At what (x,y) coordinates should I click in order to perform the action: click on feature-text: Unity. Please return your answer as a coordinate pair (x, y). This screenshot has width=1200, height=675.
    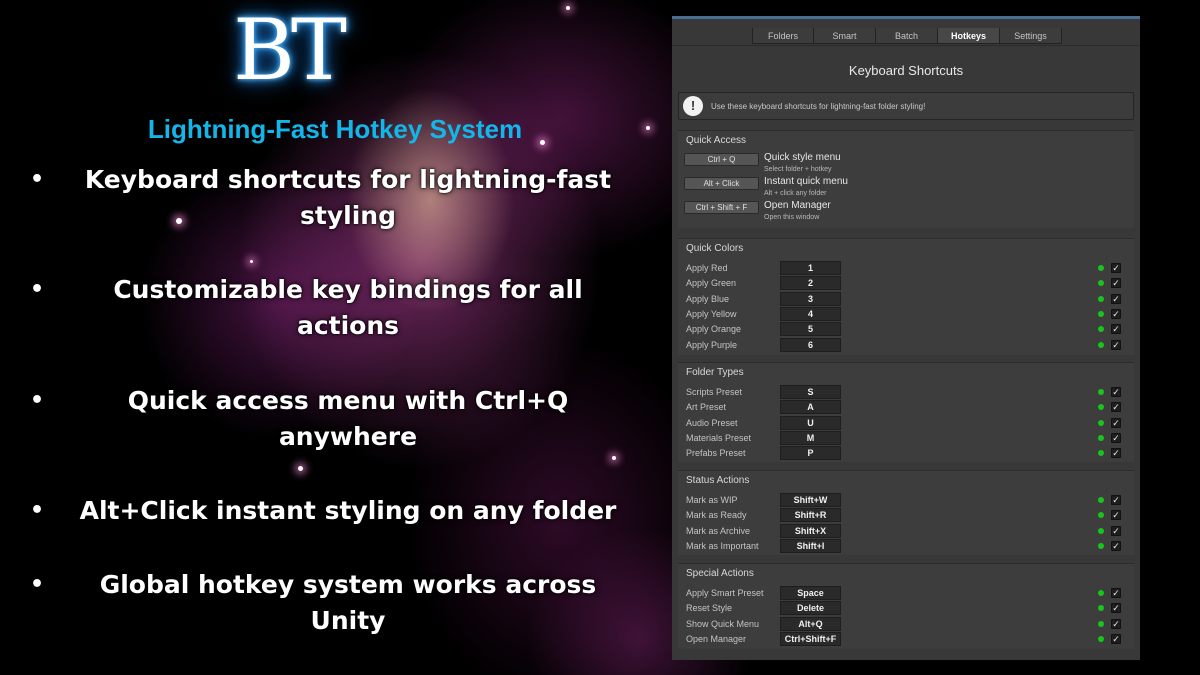
    Looking at the image, I should click on (348, 620).